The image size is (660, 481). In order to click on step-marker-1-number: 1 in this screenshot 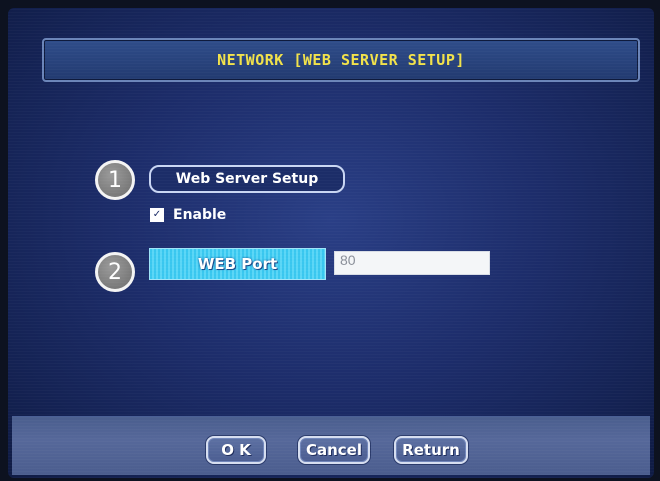, I will do `click(115, 180)`.